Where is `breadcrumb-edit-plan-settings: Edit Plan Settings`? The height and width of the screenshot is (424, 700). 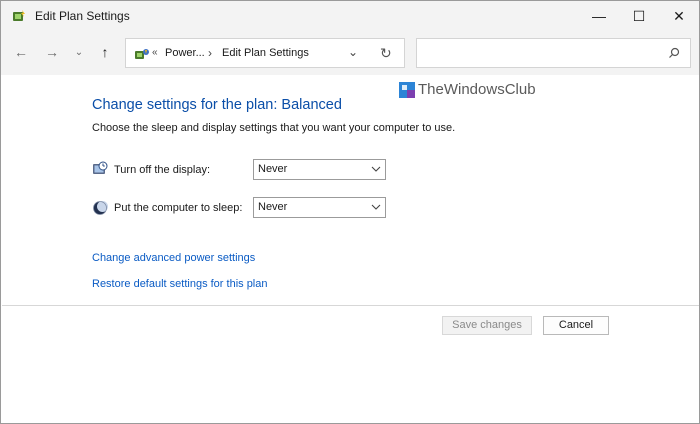
breadcrumb-edit-plan-settings: Edit Plan Settings is located at coordinates (265, 53).